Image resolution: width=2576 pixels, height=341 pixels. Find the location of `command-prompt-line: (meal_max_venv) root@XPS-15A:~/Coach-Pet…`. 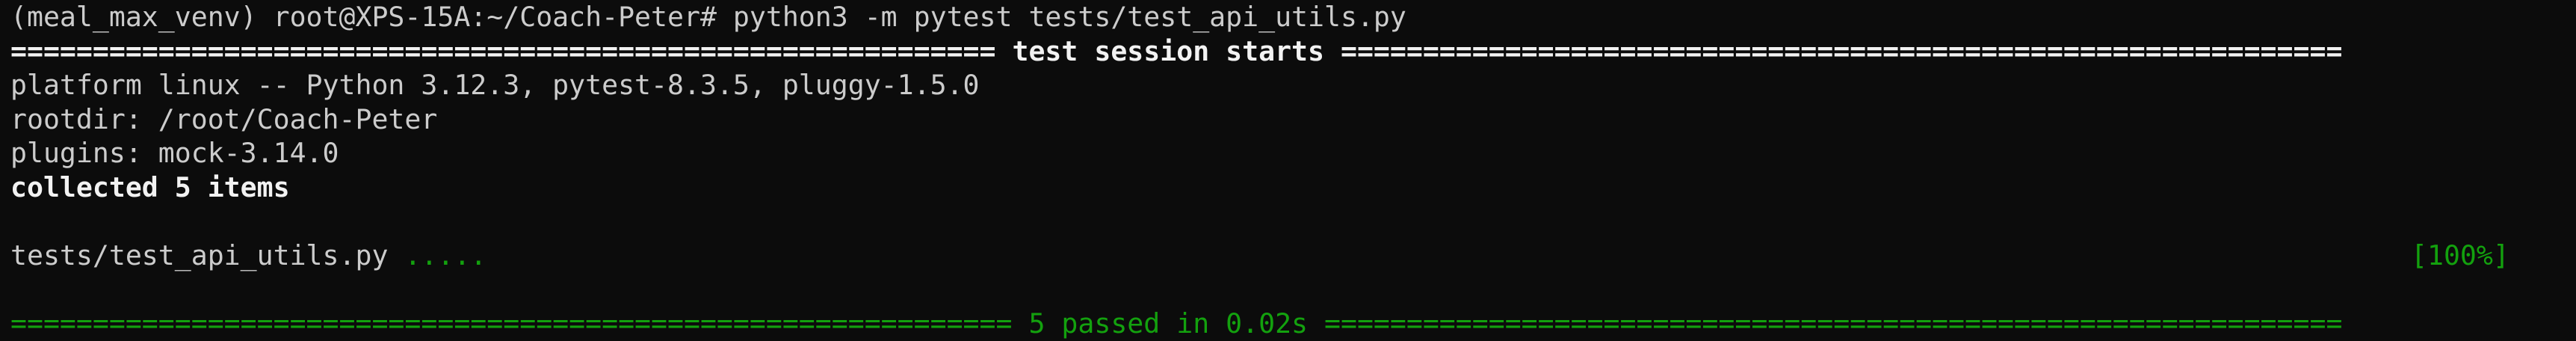

command-prompt-line: (meal_max_venv) root@XPS-15A:~/Coach-Pet… is located at coordinates (708, 17).